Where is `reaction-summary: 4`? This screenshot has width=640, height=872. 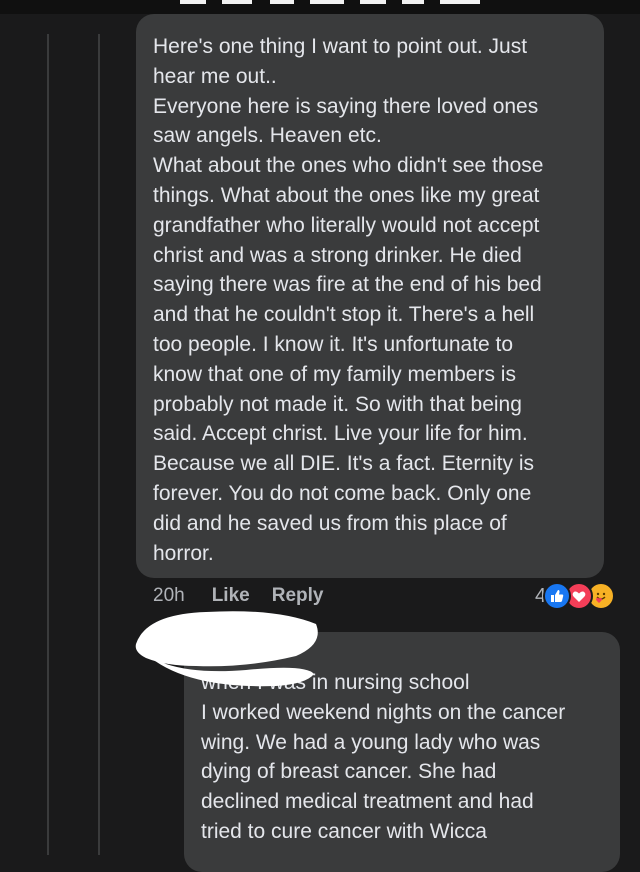
reaction-summary: 4 is located at coordinates (575, 596).